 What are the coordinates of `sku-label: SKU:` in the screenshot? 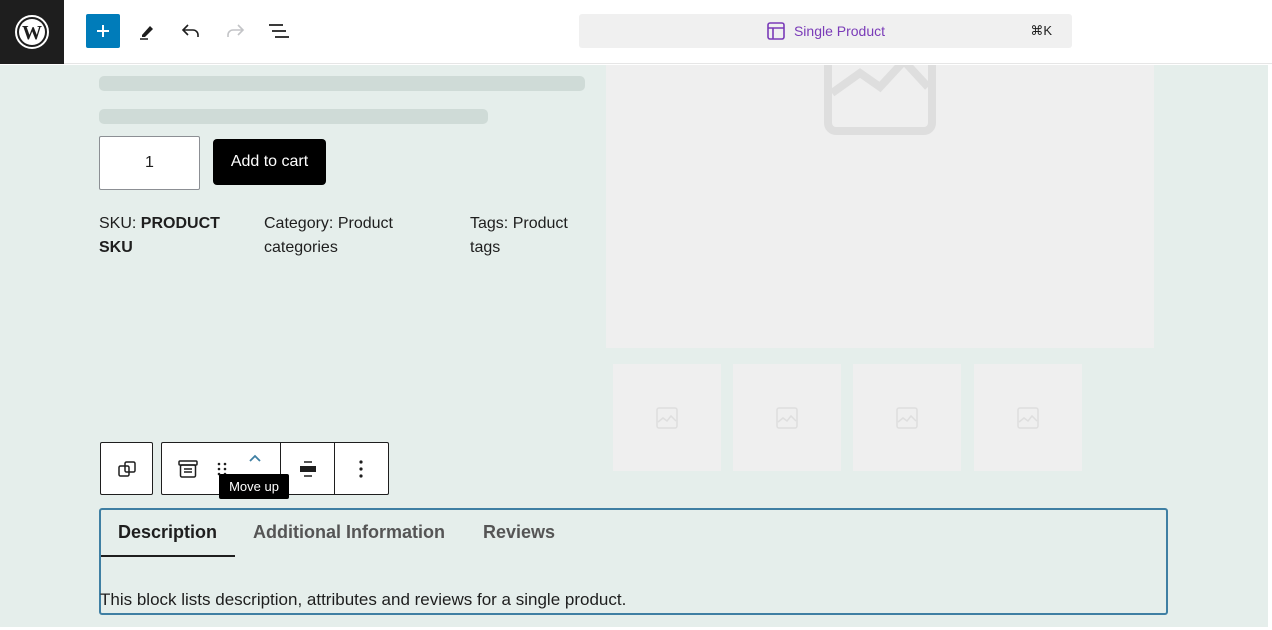 It's located at (120, 223).